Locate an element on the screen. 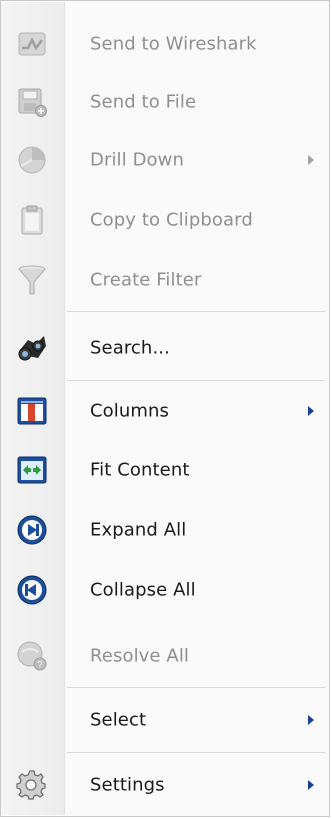  menu-item-select: Select is located at coordinates (165, 720).